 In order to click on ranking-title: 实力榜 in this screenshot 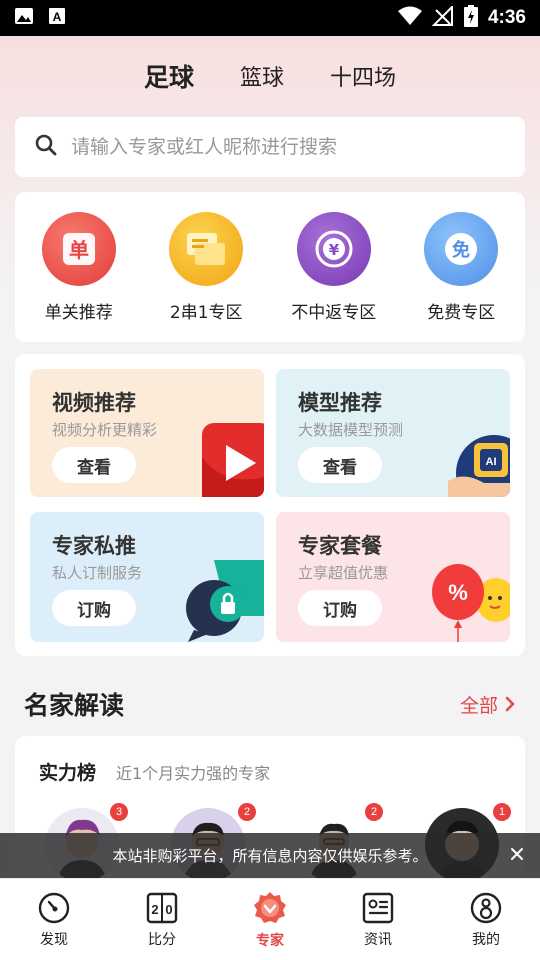, I will do `click(67, 773)`.